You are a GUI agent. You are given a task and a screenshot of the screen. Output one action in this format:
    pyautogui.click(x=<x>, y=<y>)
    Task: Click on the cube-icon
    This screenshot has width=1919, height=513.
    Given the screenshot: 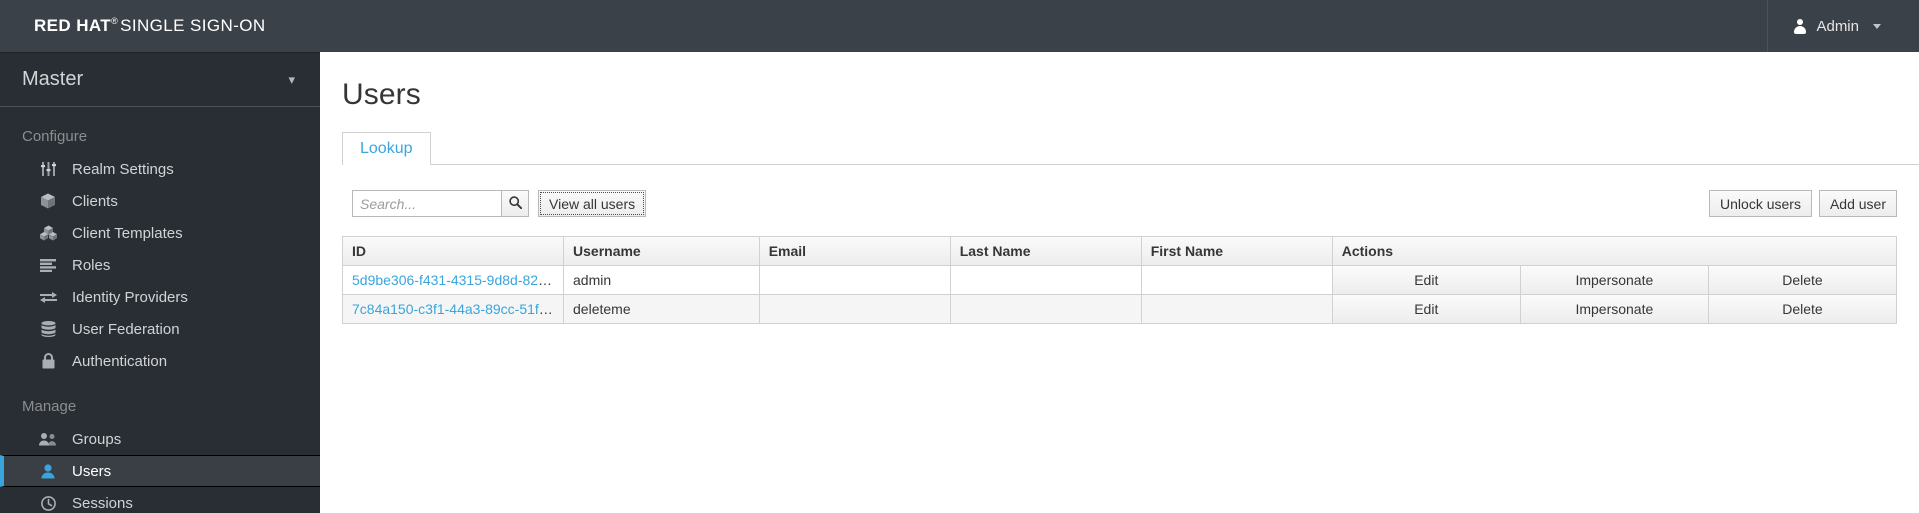 What is the action you would take?
    pyautogui.click(x=48, y=201)
    